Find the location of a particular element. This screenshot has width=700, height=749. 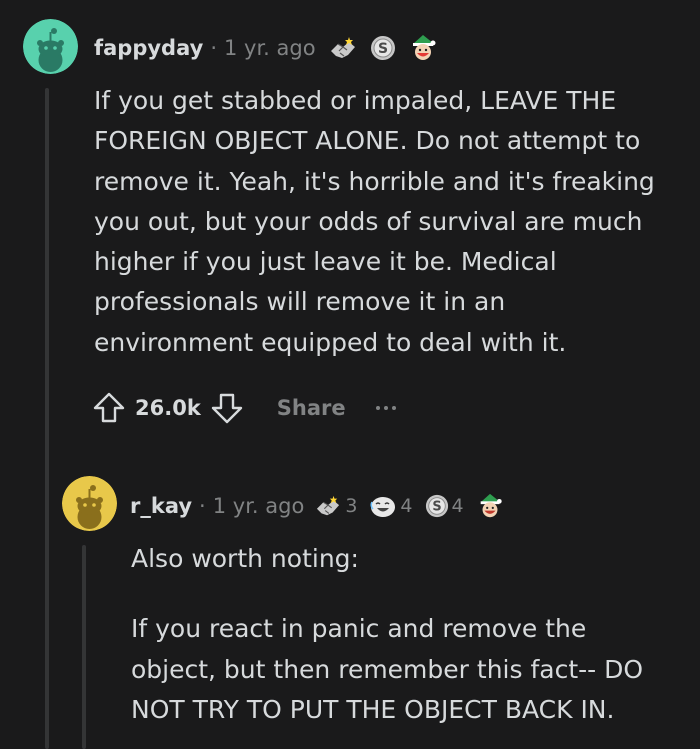

laughing-face-icon: 4 is located at coordinates (391, 506).